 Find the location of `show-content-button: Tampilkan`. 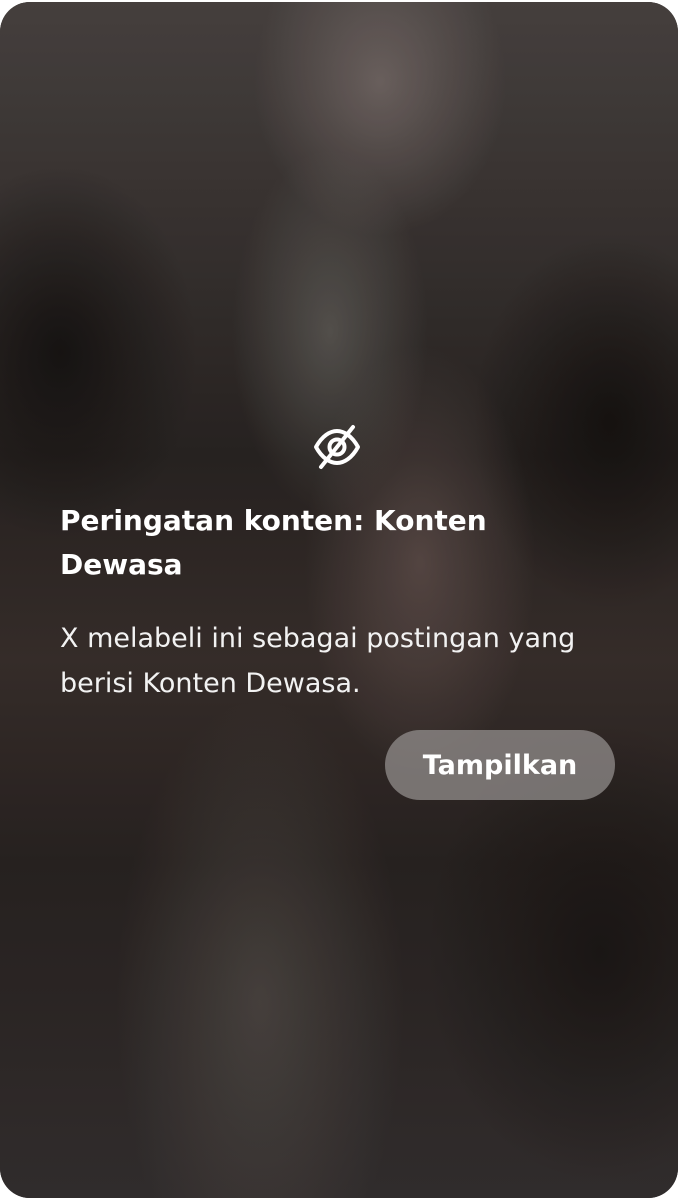

show-content-button: Tampilkan is located at coordinates (500, 765).